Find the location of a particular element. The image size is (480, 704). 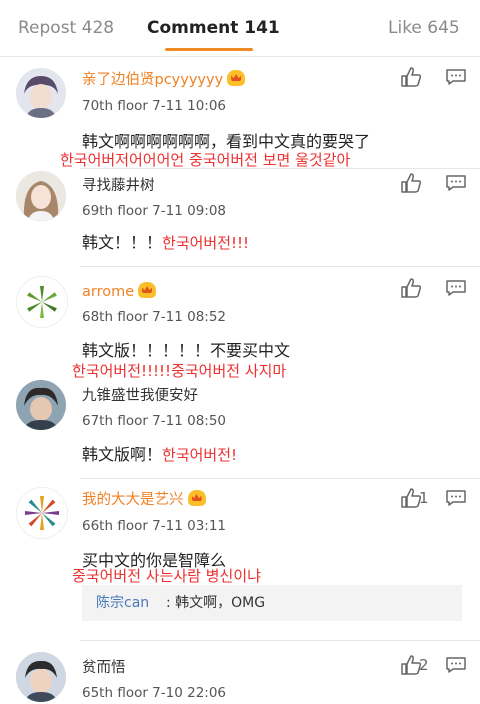

tab-comment: Comment 141 is located at coordinates (213, 28).